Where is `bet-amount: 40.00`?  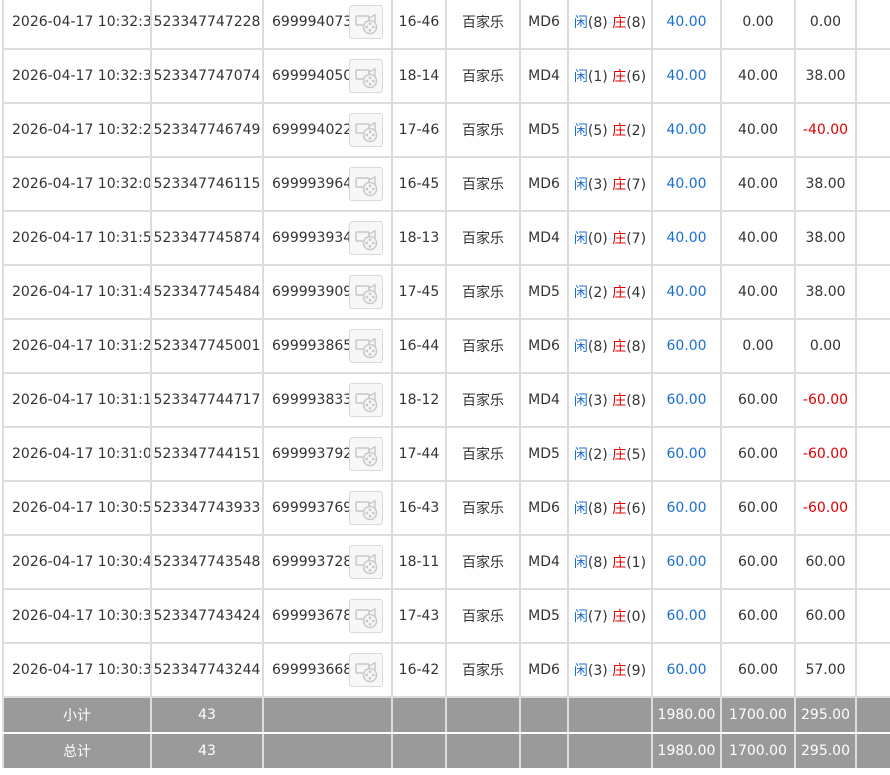 bet-amount: 40.00 is located at coordinates (686, 292).